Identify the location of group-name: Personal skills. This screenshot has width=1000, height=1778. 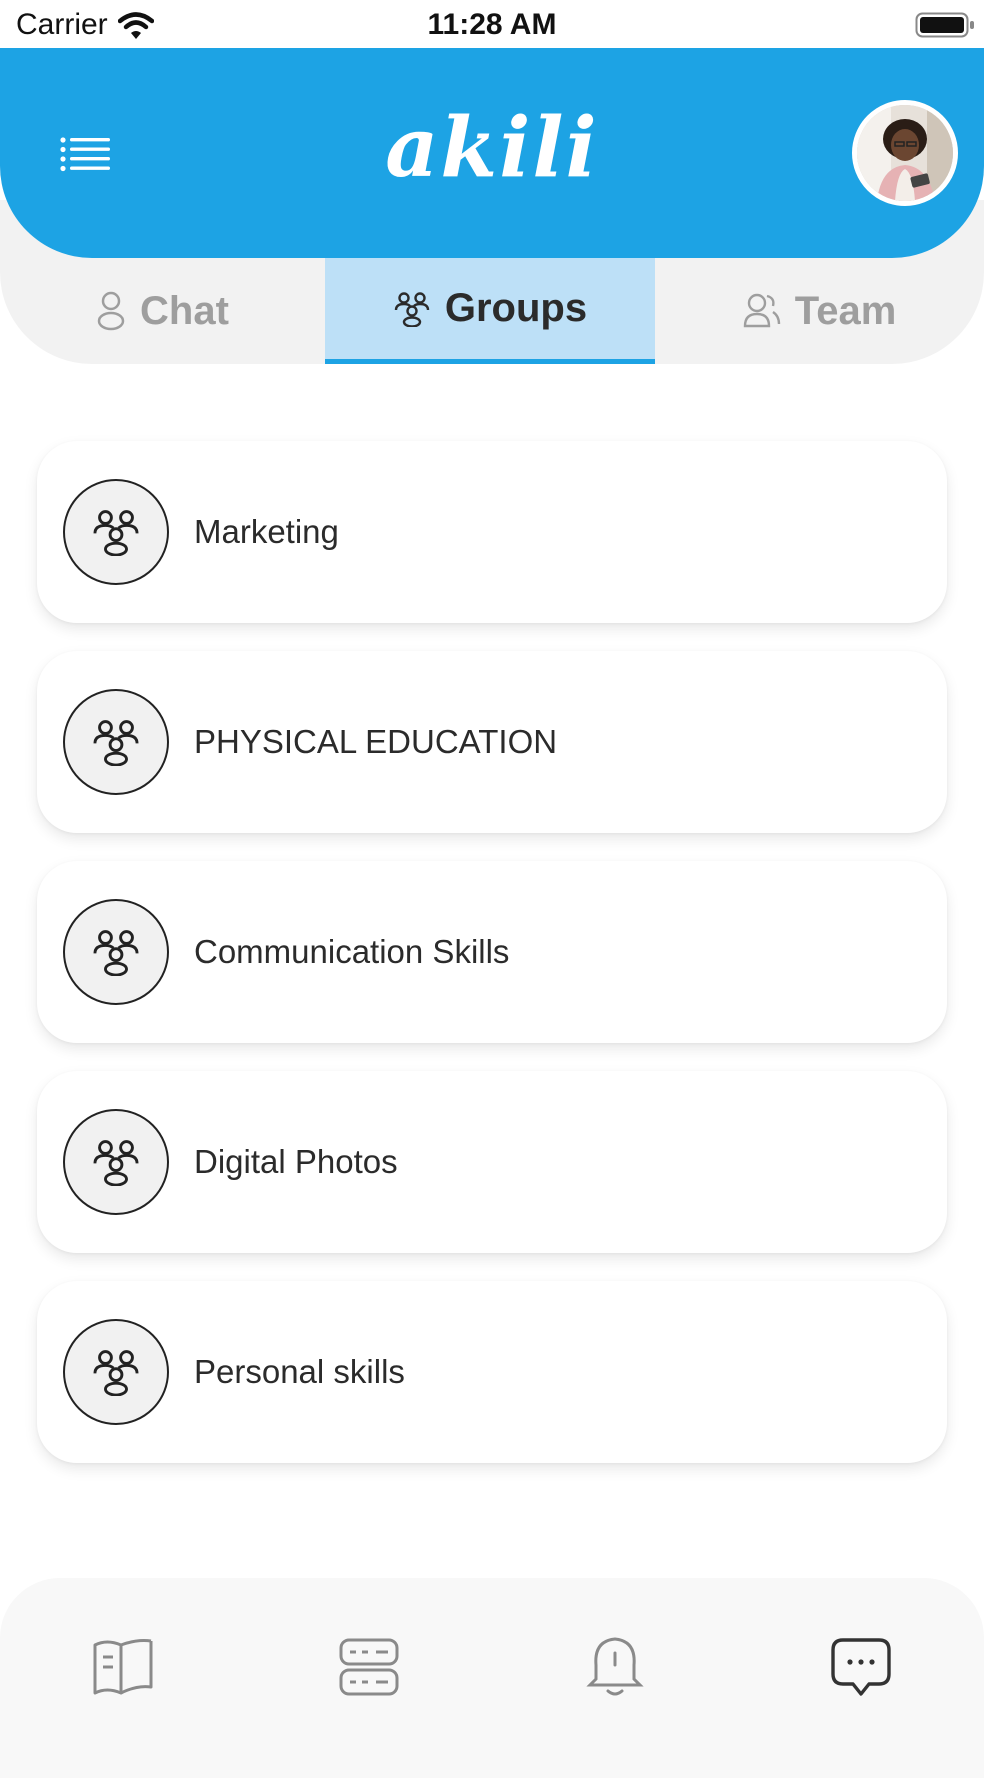
(299, 1371).